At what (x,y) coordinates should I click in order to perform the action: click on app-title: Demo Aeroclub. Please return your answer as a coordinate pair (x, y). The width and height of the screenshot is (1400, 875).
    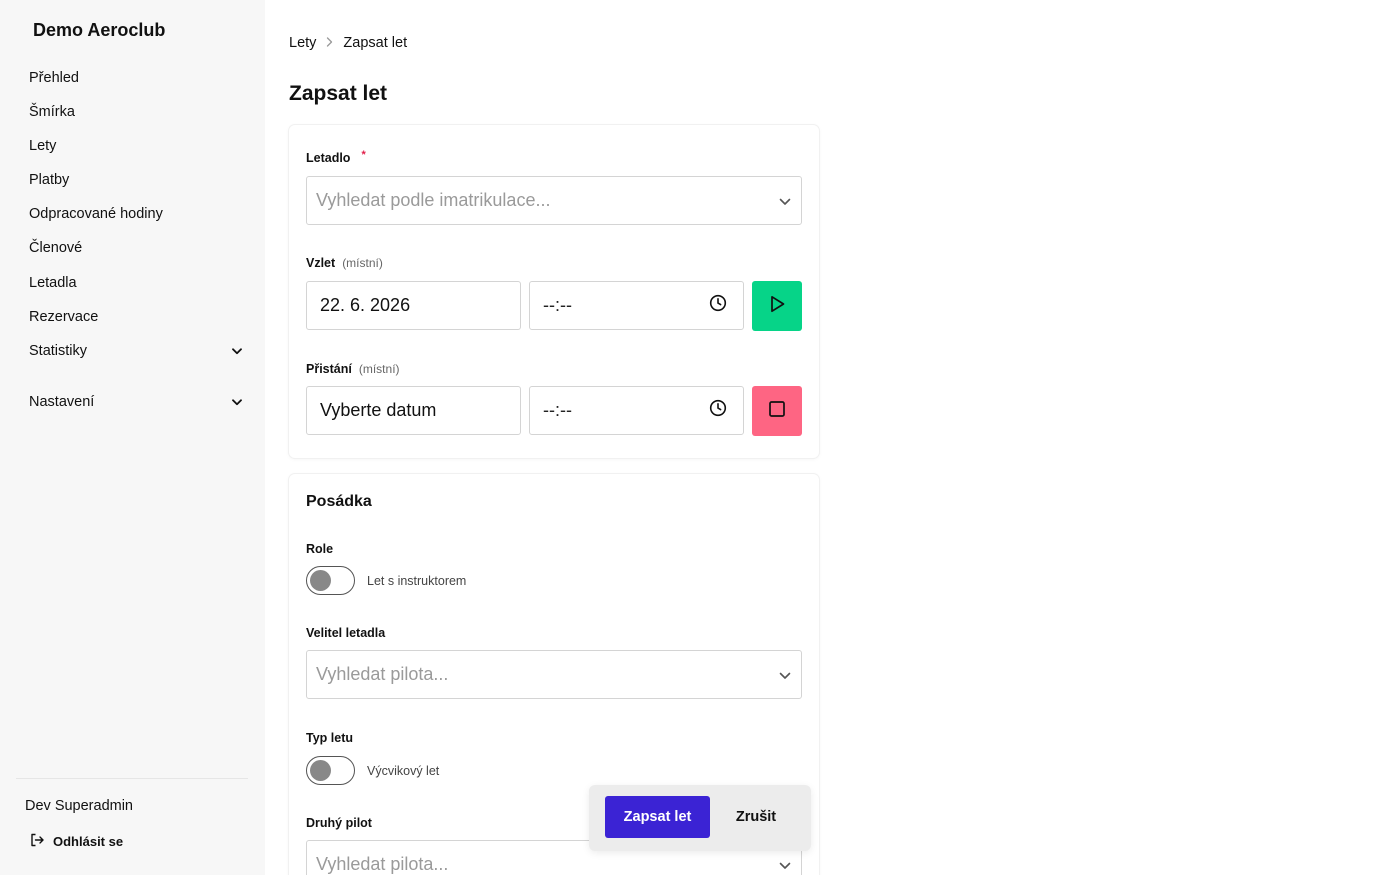
    Looking at the image, I should click on (99, 30).